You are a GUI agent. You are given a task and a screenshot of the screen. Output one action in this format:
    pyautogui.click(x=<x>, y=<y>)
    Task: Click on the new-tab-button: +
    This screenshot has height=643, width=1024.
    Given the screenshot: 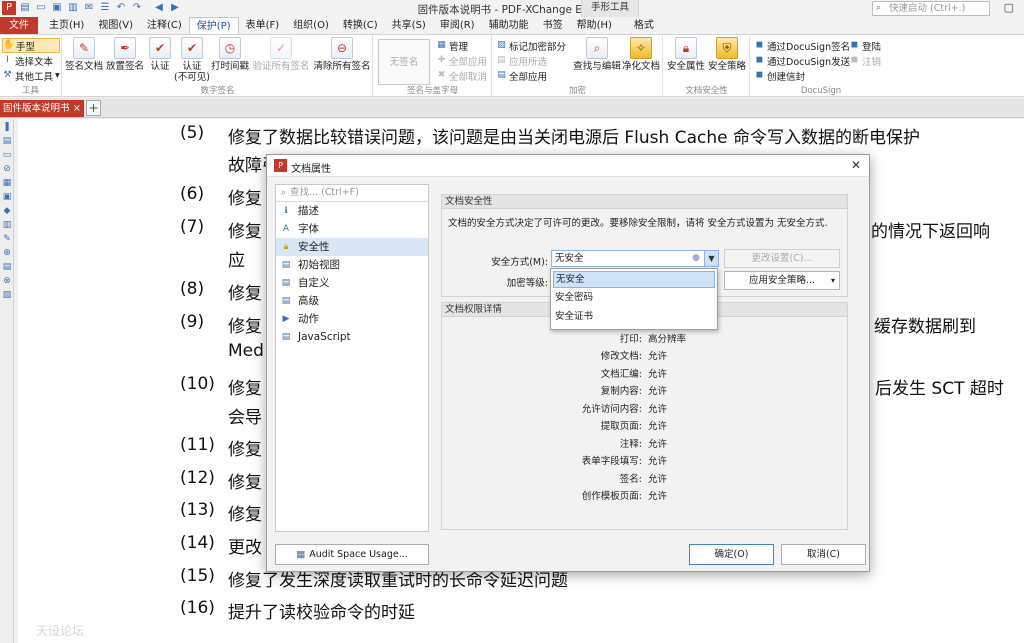 What is the action you would take?
    pyautogui.click(x=93, y=108)
    